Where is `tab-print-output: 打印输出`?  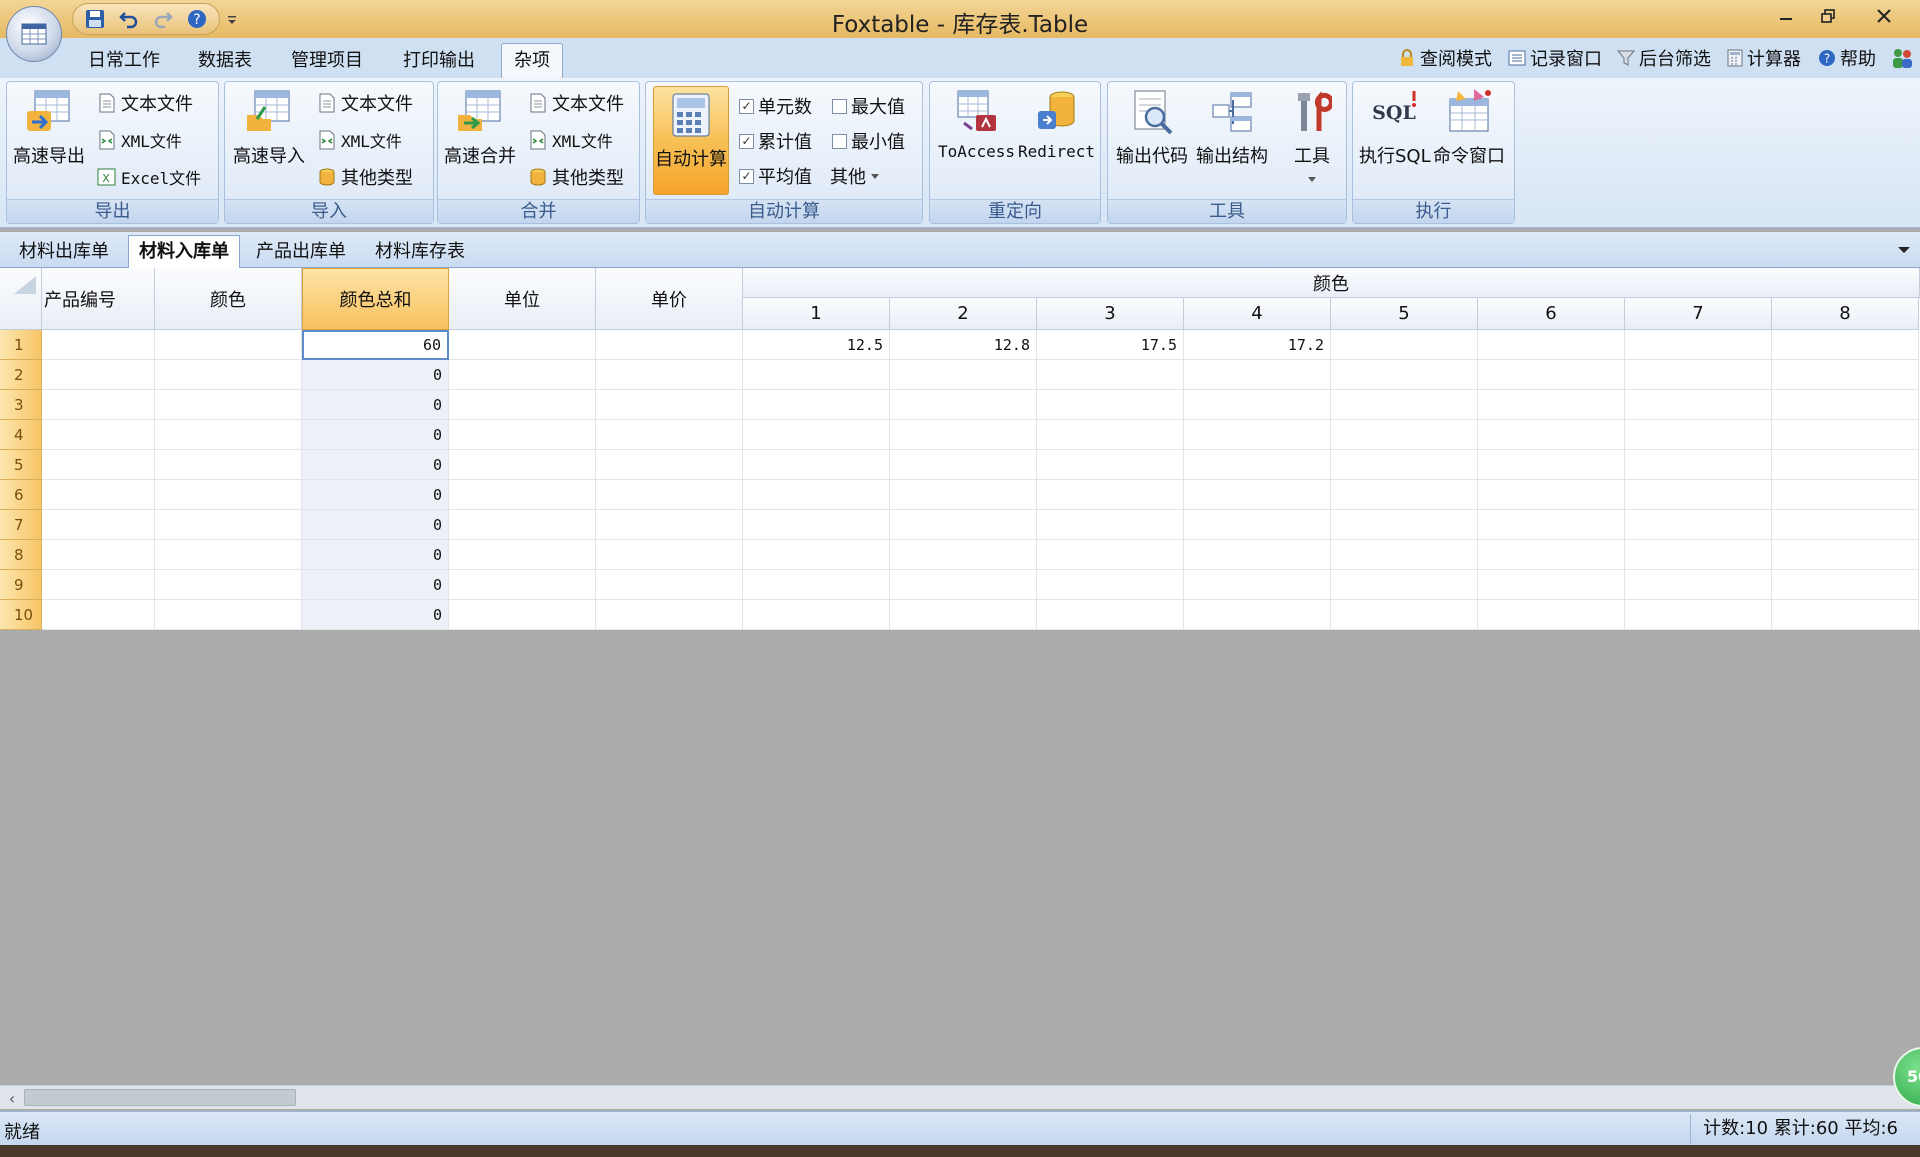 tab-print-output: 打印输出 is located at coordinates (439, 61).